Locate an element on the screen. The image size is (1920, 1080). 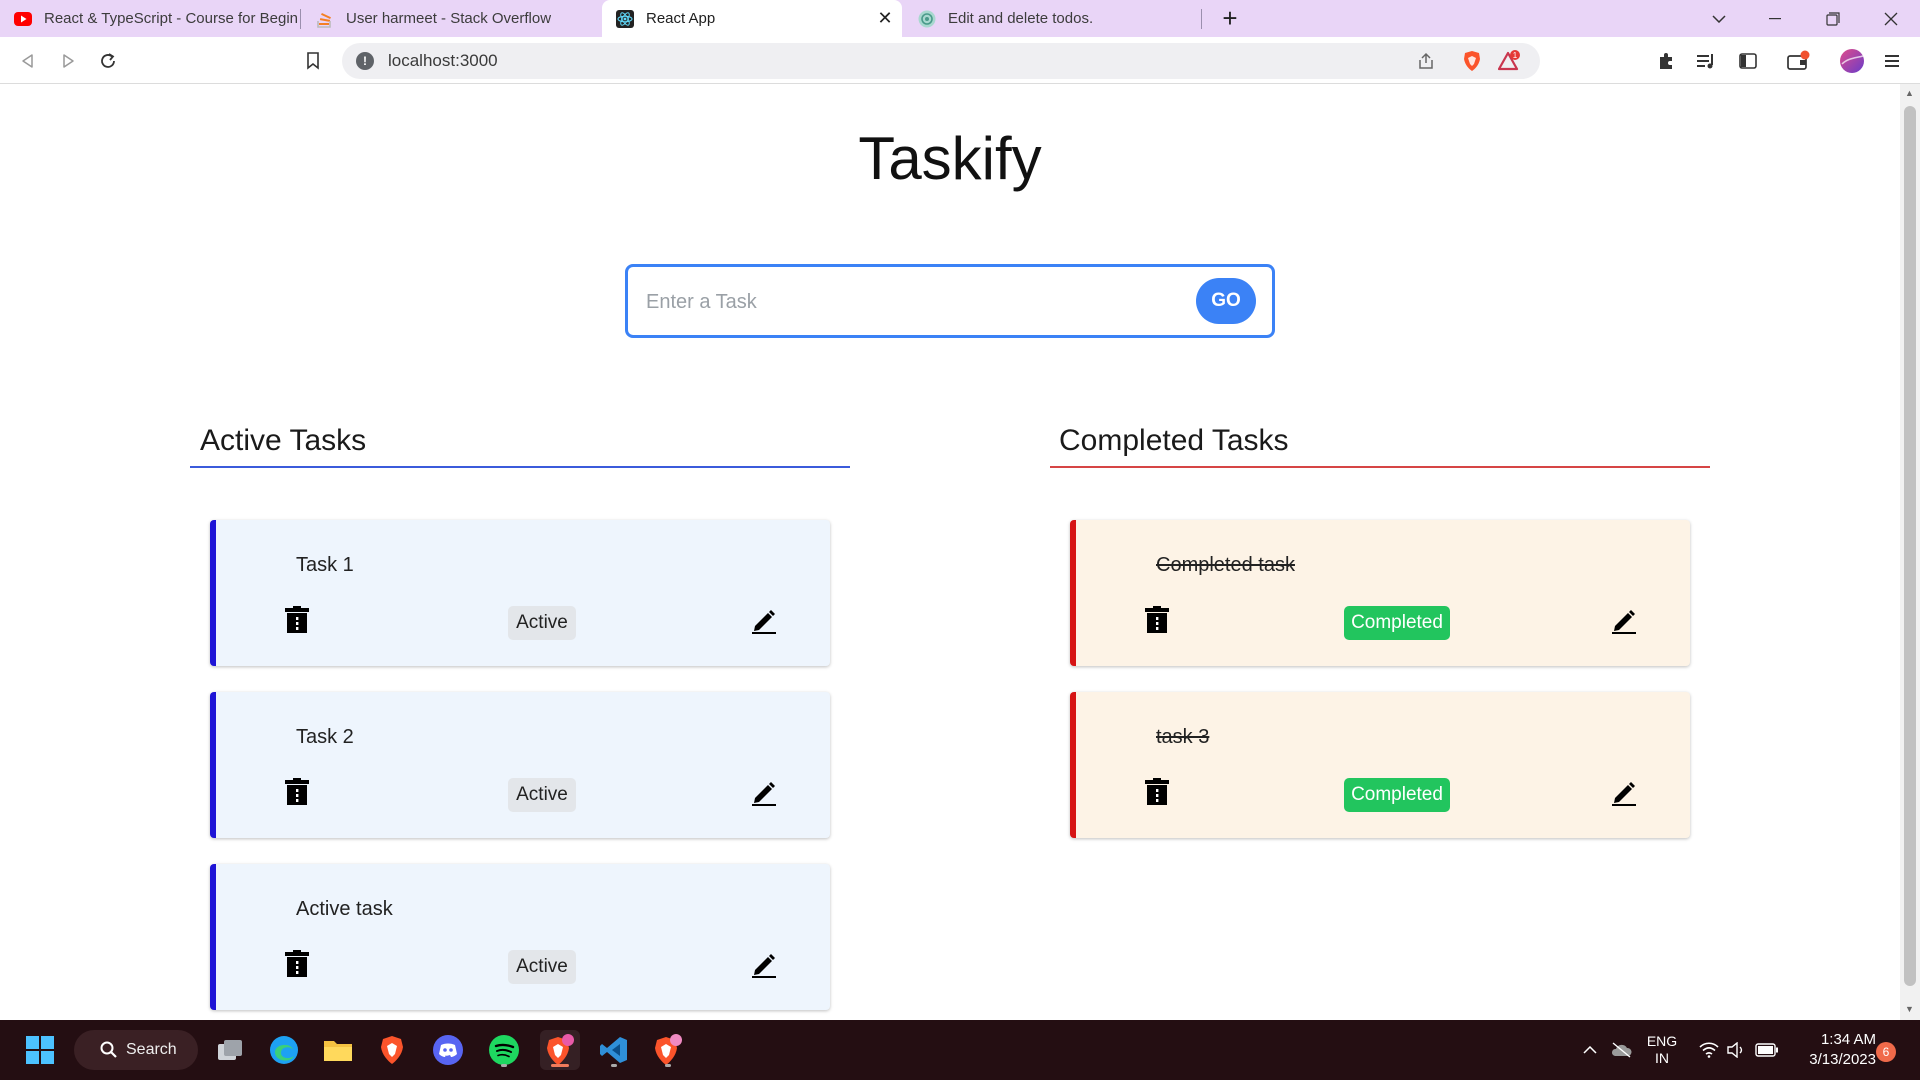
minimize-window-icon is located at coordinates (1775, 18).